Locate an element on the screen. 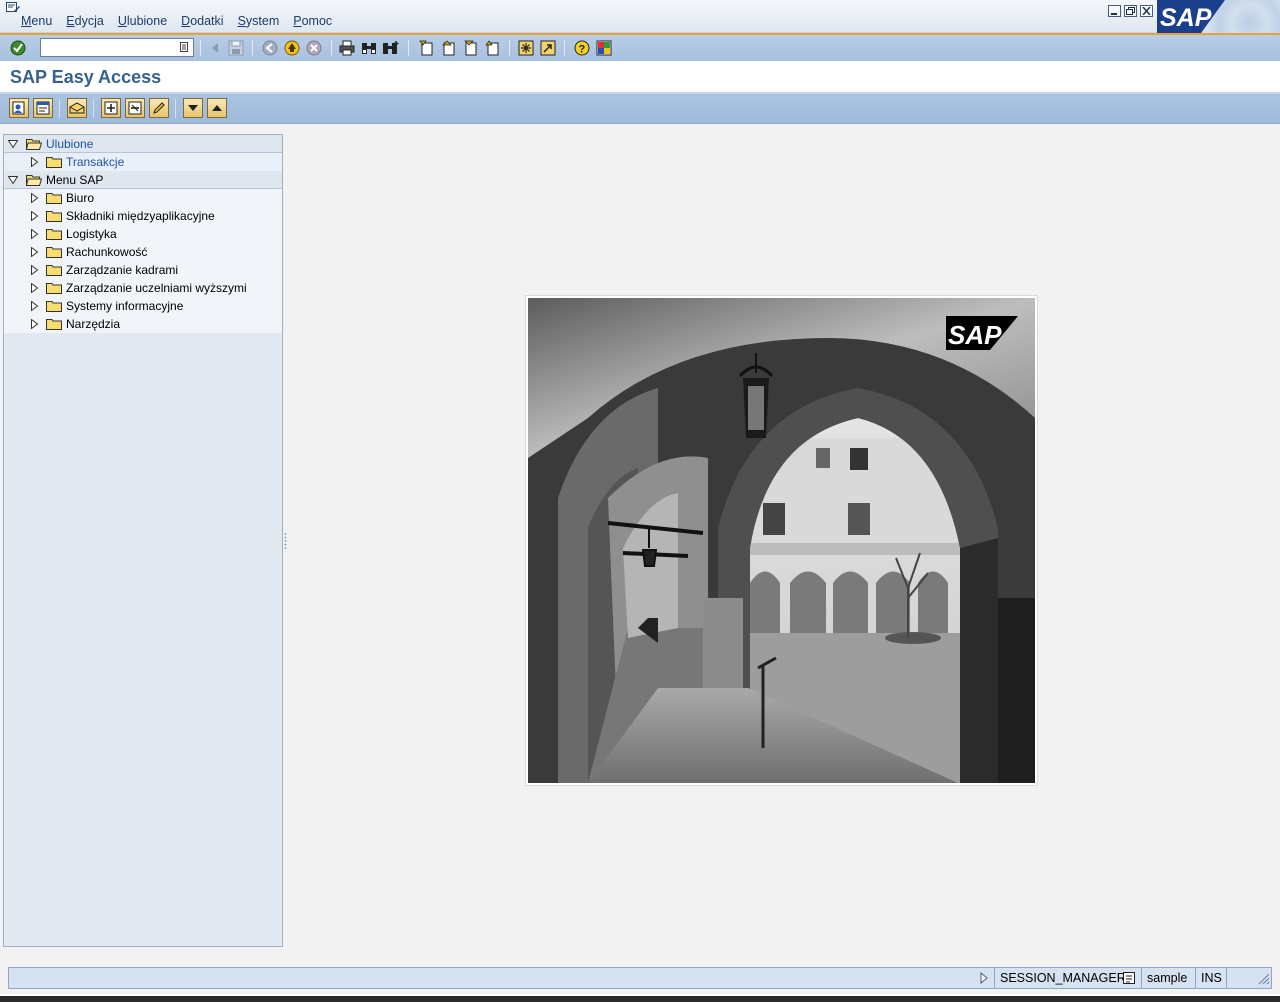  page-title: SAP Easy Access is located at coordinates (86, 77).